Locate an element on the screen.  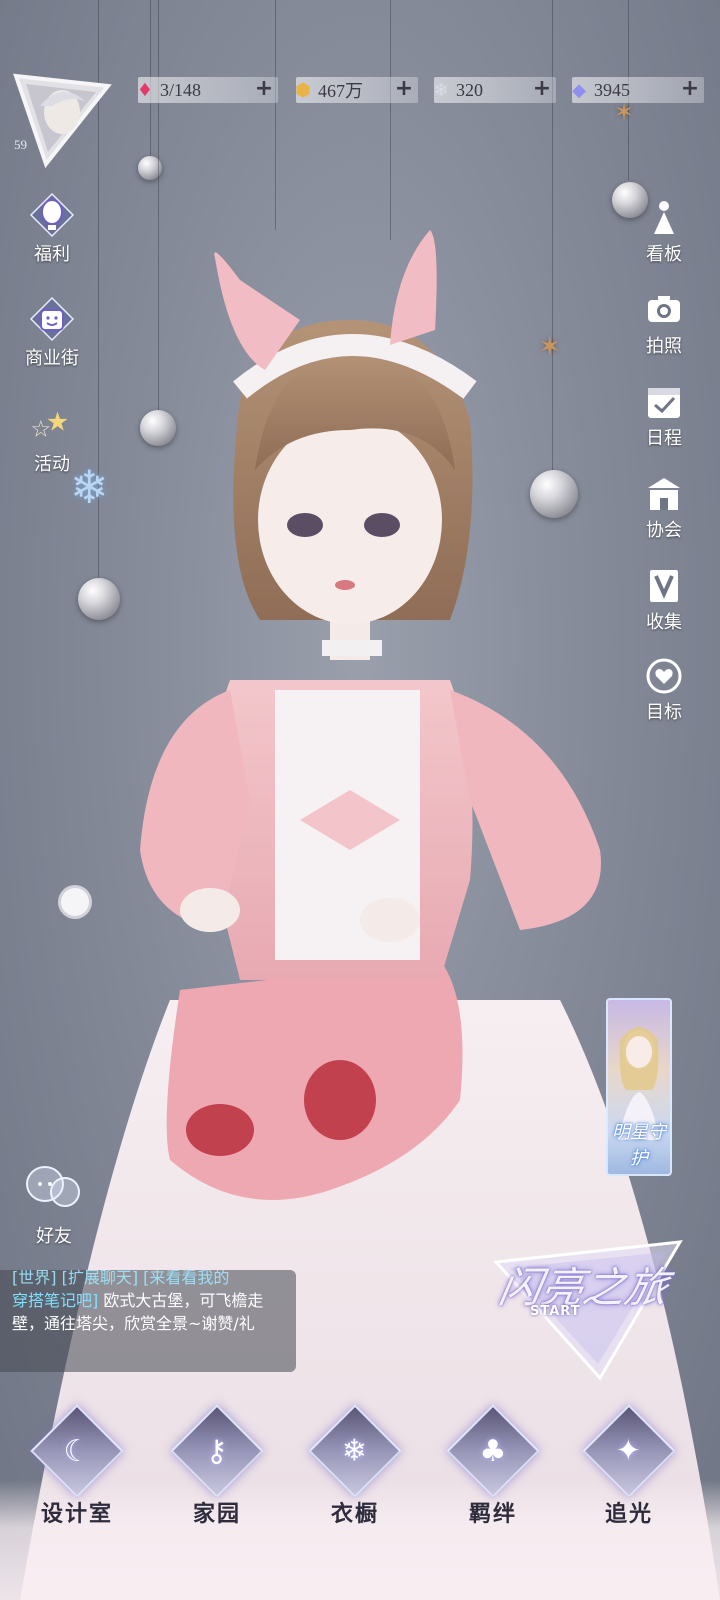
crescent-moon-icon: ☾ is located at coordinates (77, 1451).